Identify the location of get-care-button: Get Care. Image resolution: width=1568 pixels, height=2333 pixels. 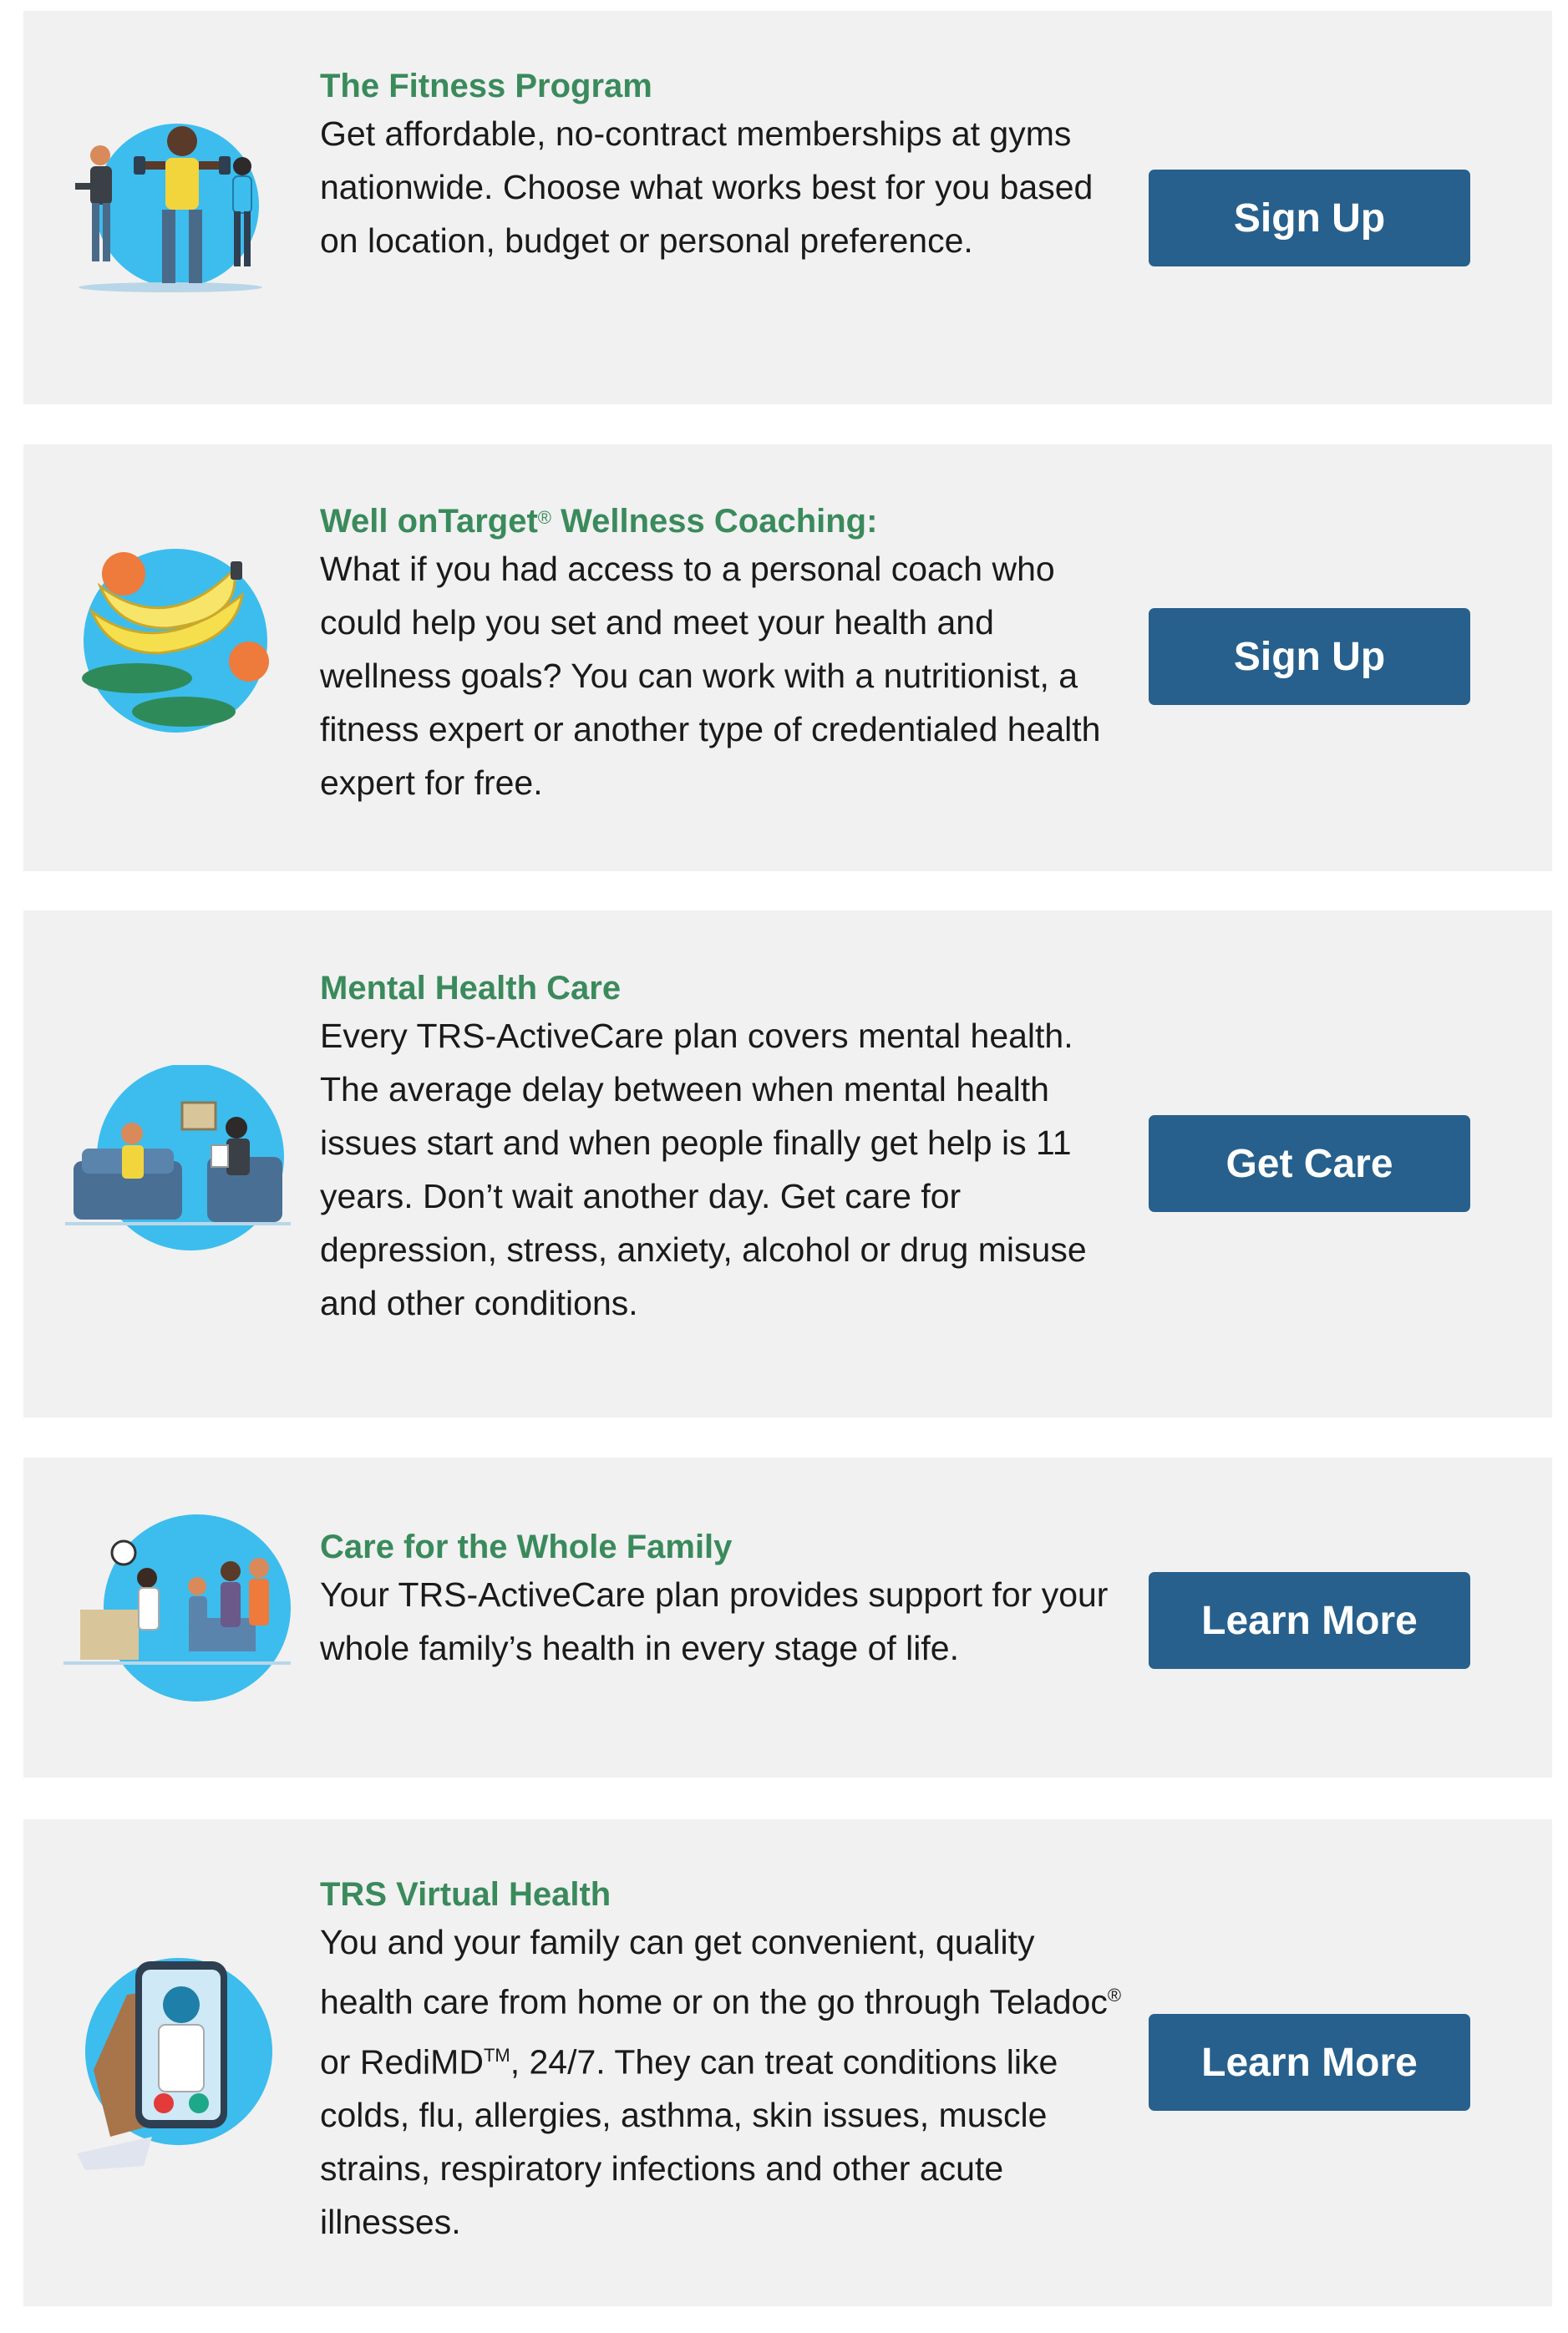
(1310, 1163).